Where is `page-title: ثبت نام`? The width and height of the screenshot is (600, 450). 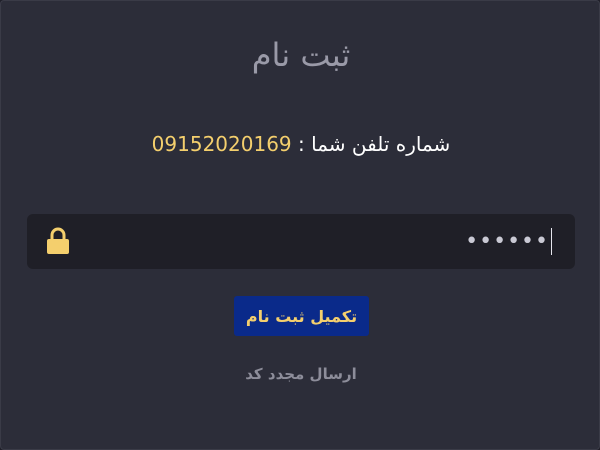 page-title: ثبت نام is located at coordinates (301, 55).